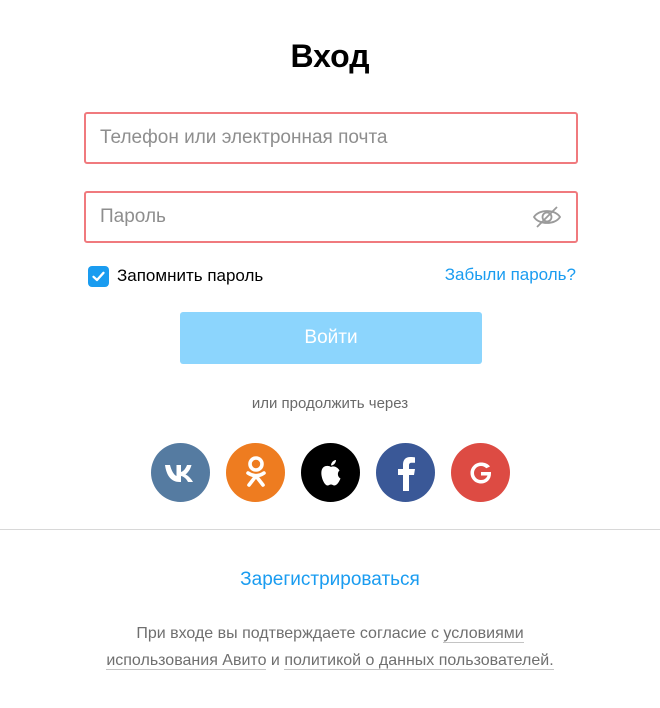  I want to click on remember-checkbox, so click(98, 276).